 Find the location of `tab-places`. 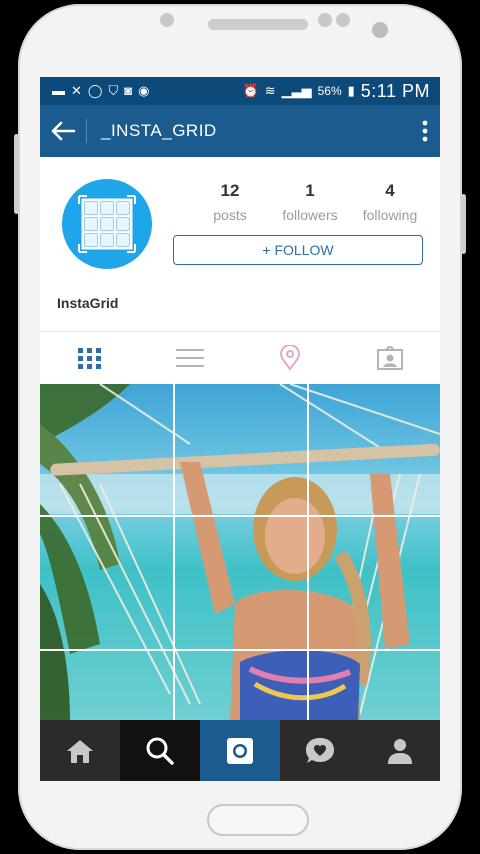

tab-places is located at coordinates (290, 358).